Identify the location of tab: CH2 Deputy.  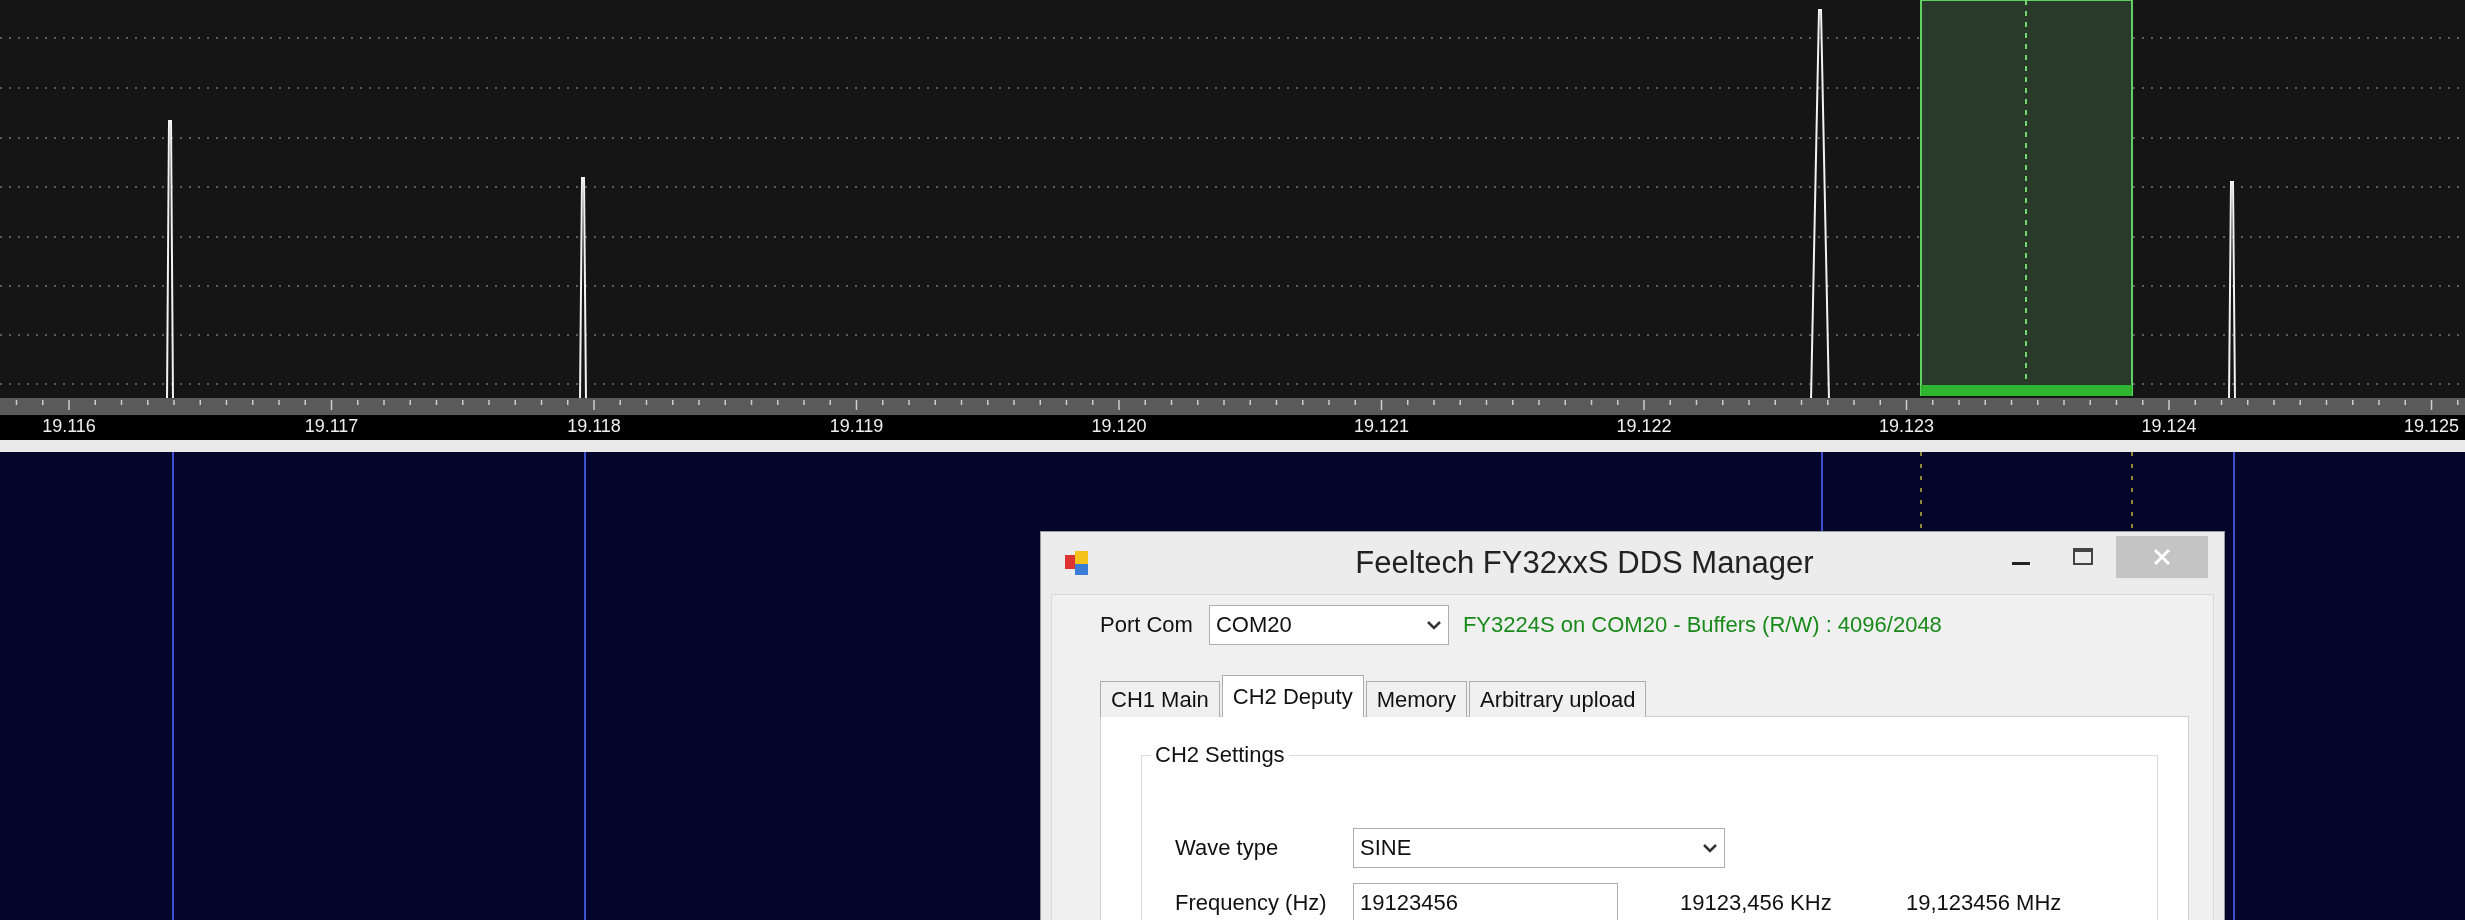
(1292, 696).